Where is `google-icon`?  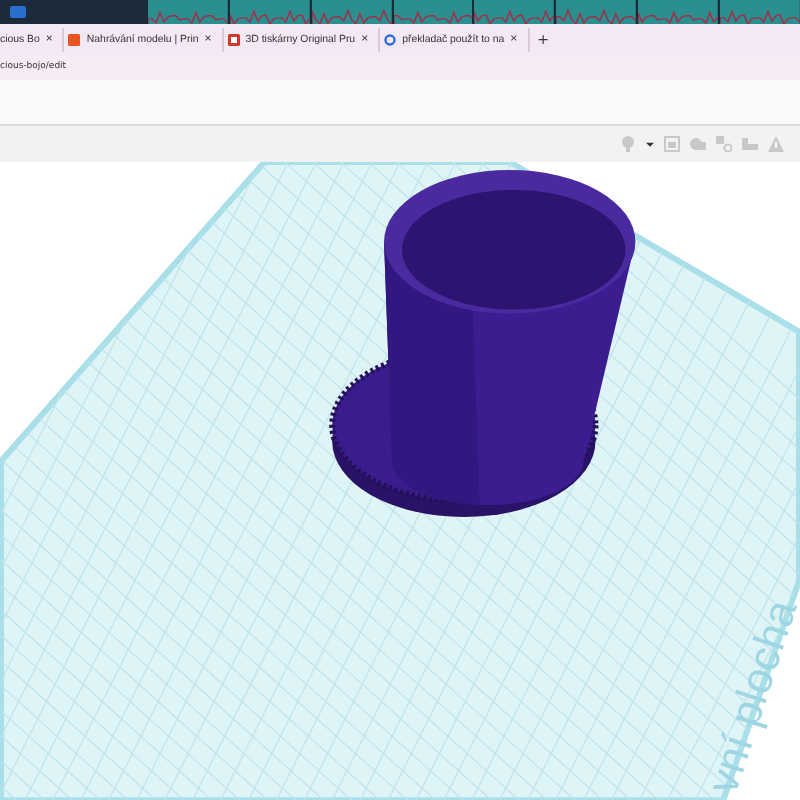
google-icon is located at coordinates (390, 39).